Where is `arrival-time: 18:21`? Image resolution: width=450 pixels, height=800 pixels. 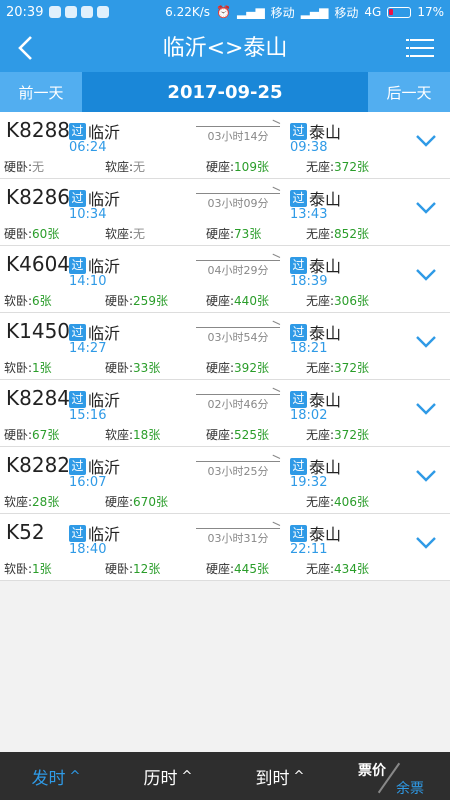
arrival-time: 18:21 is located at coordinates (309, 348).